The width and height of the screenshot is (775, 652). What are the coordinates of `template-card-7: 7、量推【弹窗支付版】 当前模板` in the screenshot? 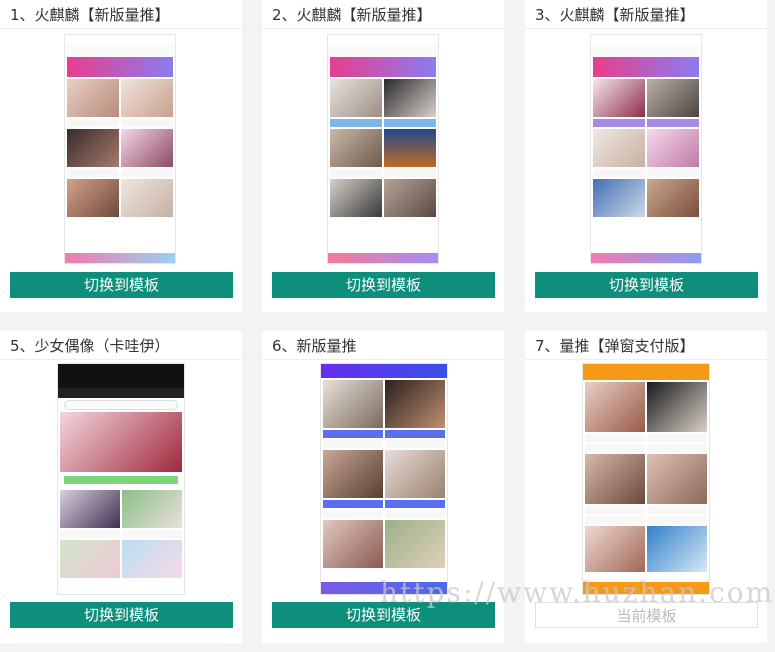 It's located at (646, 487).